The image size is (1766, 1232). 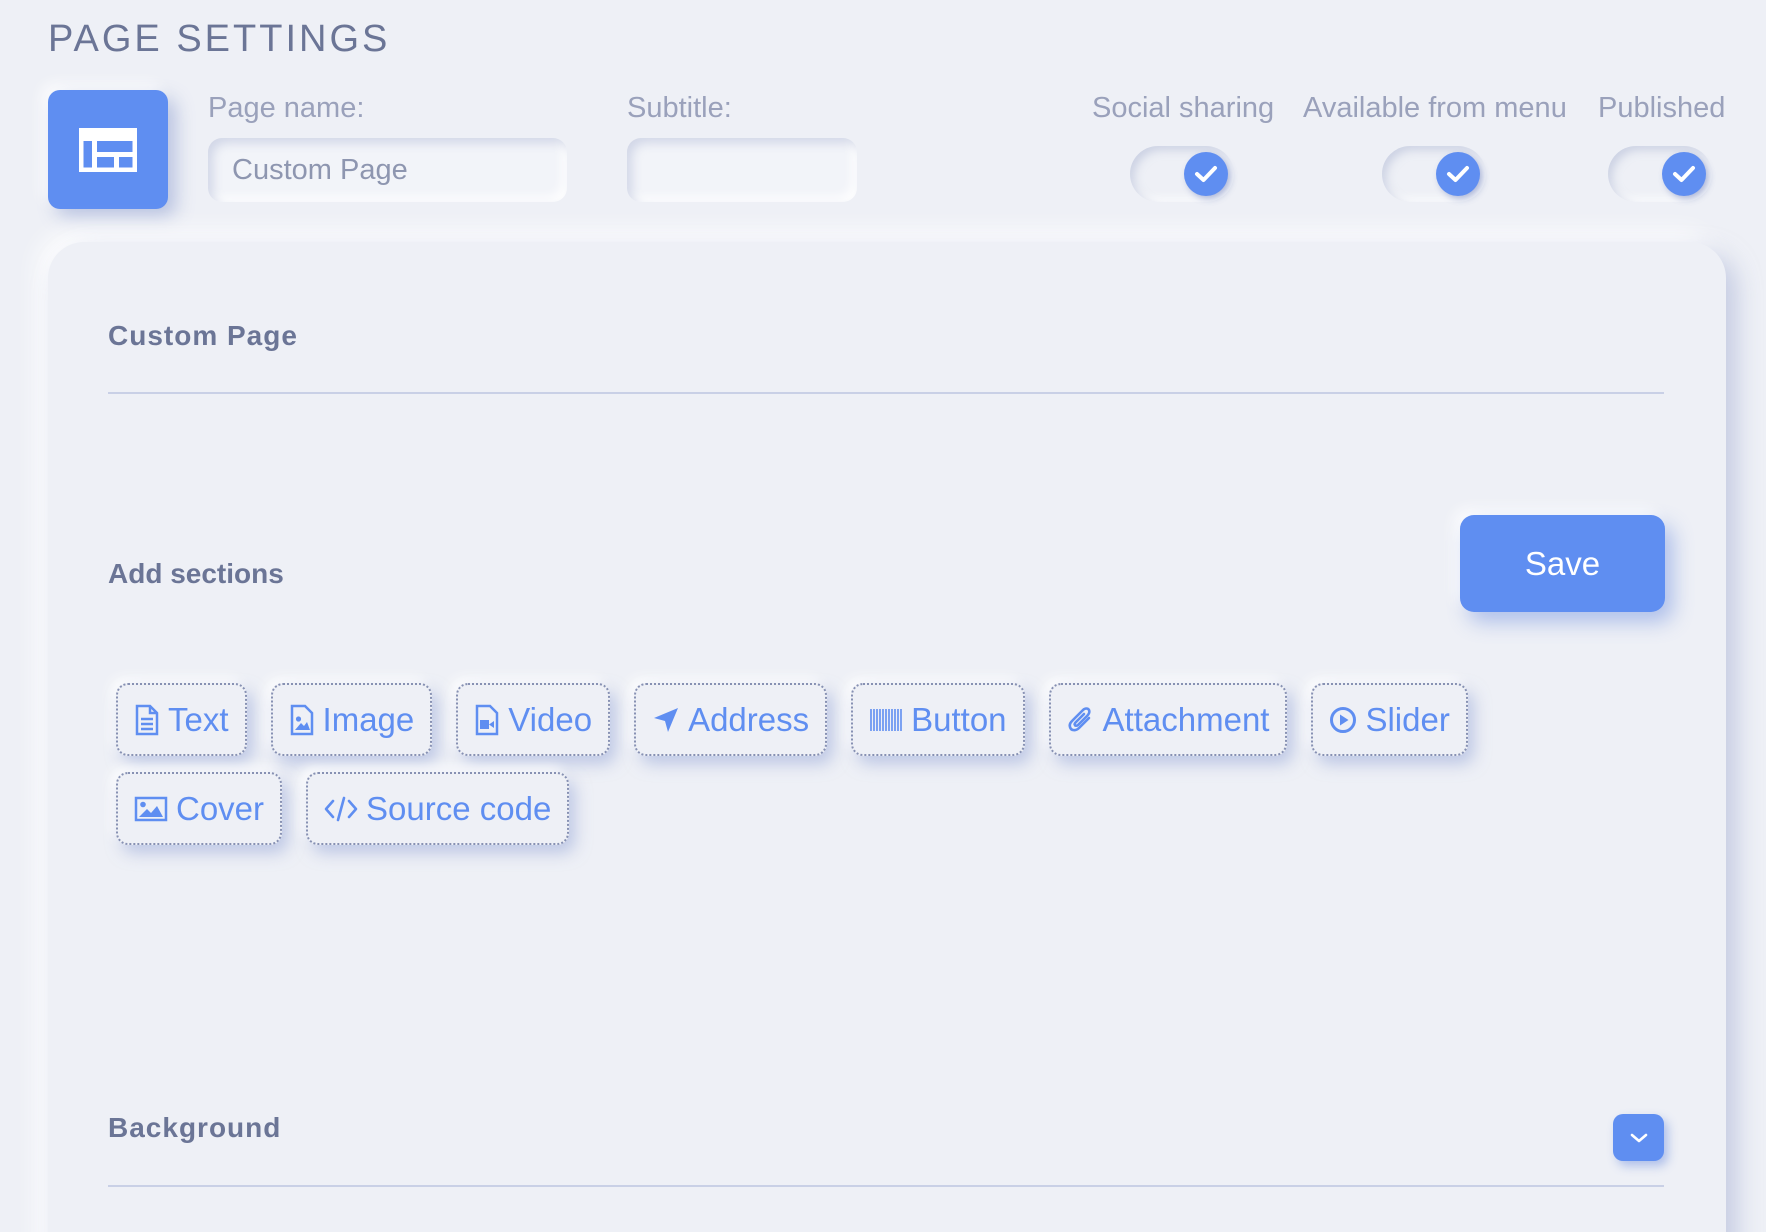 I want to click on add-cover-section-button: Cover, so click(x=199, y=808).